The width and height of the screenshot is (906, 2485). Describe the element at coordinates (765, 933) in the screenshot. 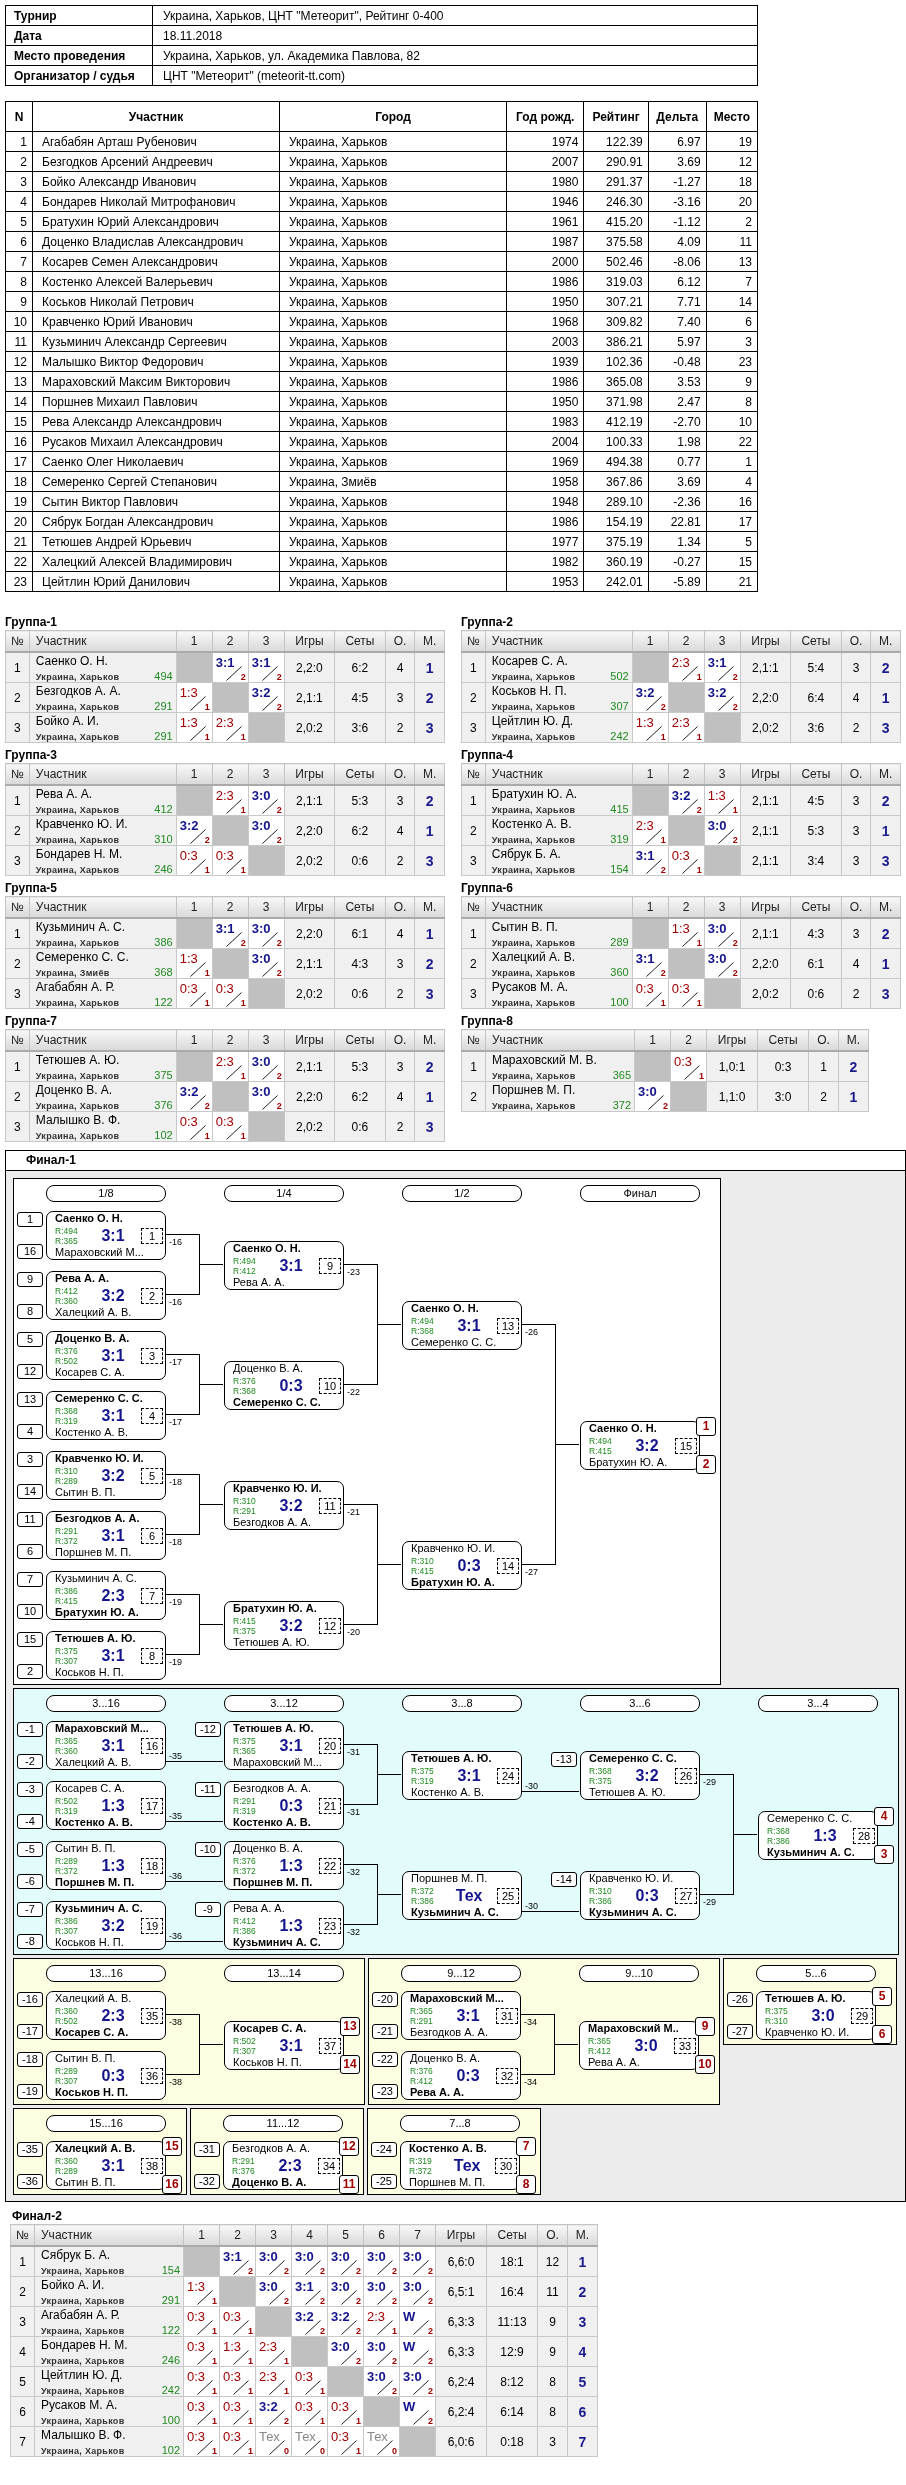

I see `table-cell: 2,1:1` at that location.